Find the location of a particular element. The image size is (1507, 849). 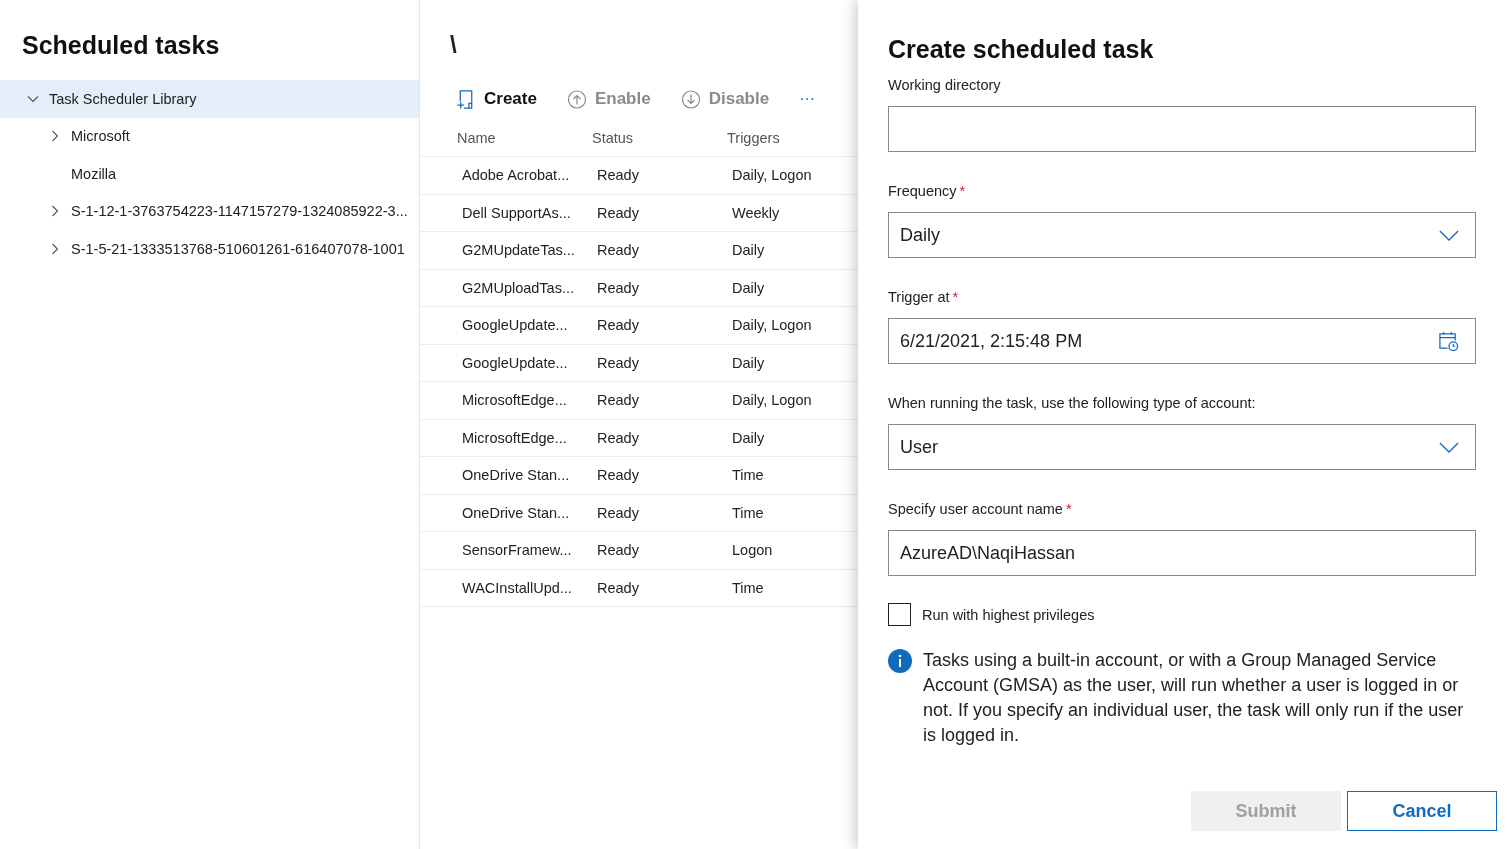

tree-item: Mozilla is located at coordinates (209, 174).